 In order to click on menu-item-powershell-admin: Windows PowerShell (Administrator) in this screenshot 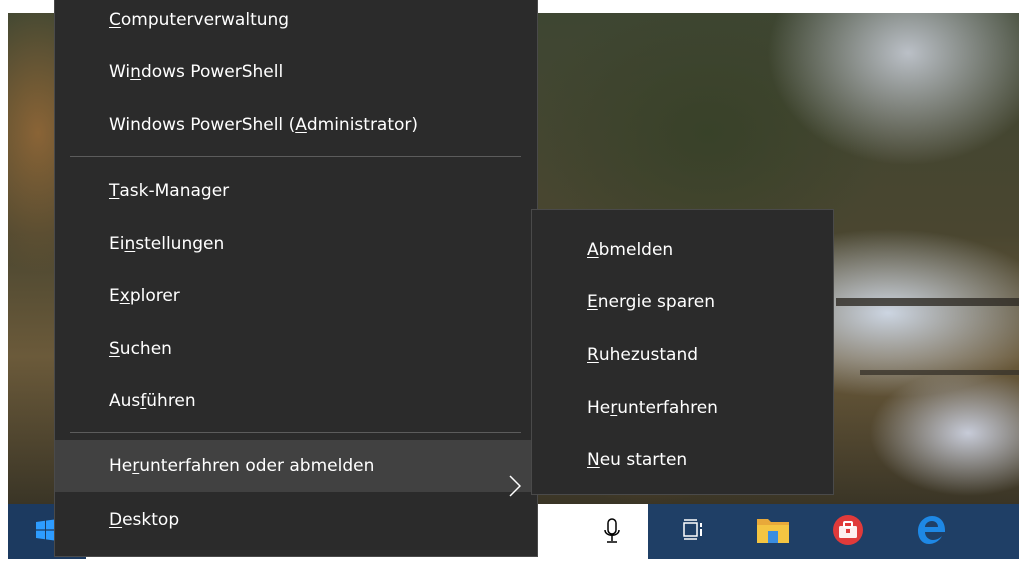, I will do `click(296, 125)`.